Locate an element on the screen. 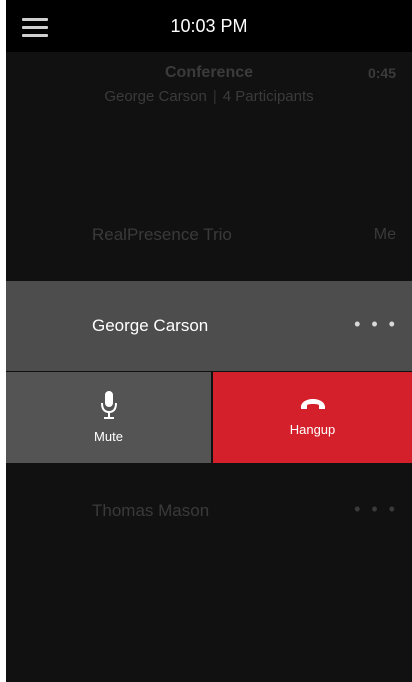  call-timer: 0:45 is located at coordinates (381, 73).